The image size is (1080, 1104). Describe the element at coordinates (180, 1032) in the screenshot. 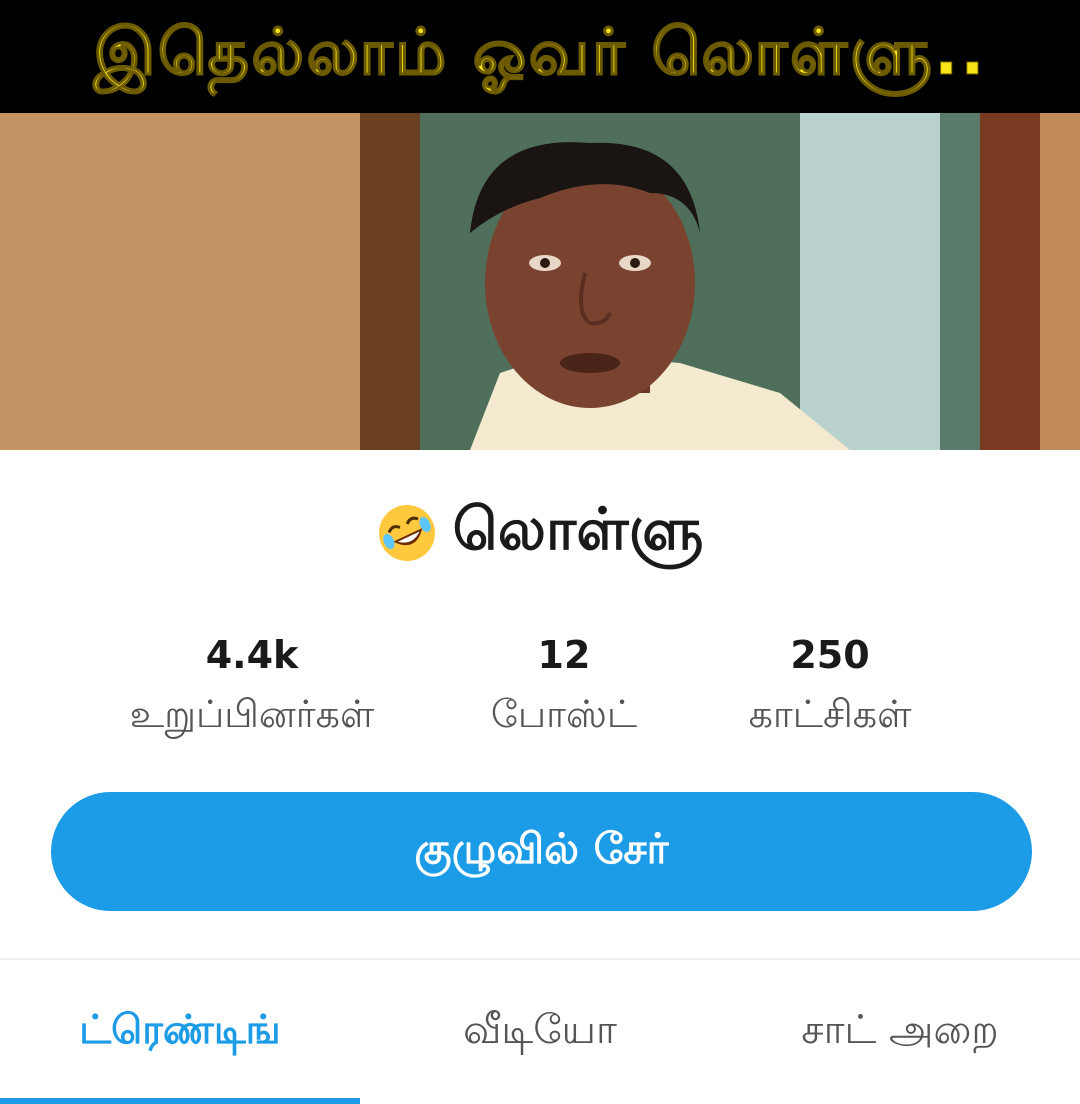

I see `tab-trending: ட்ரெண்டிங்` at that location.